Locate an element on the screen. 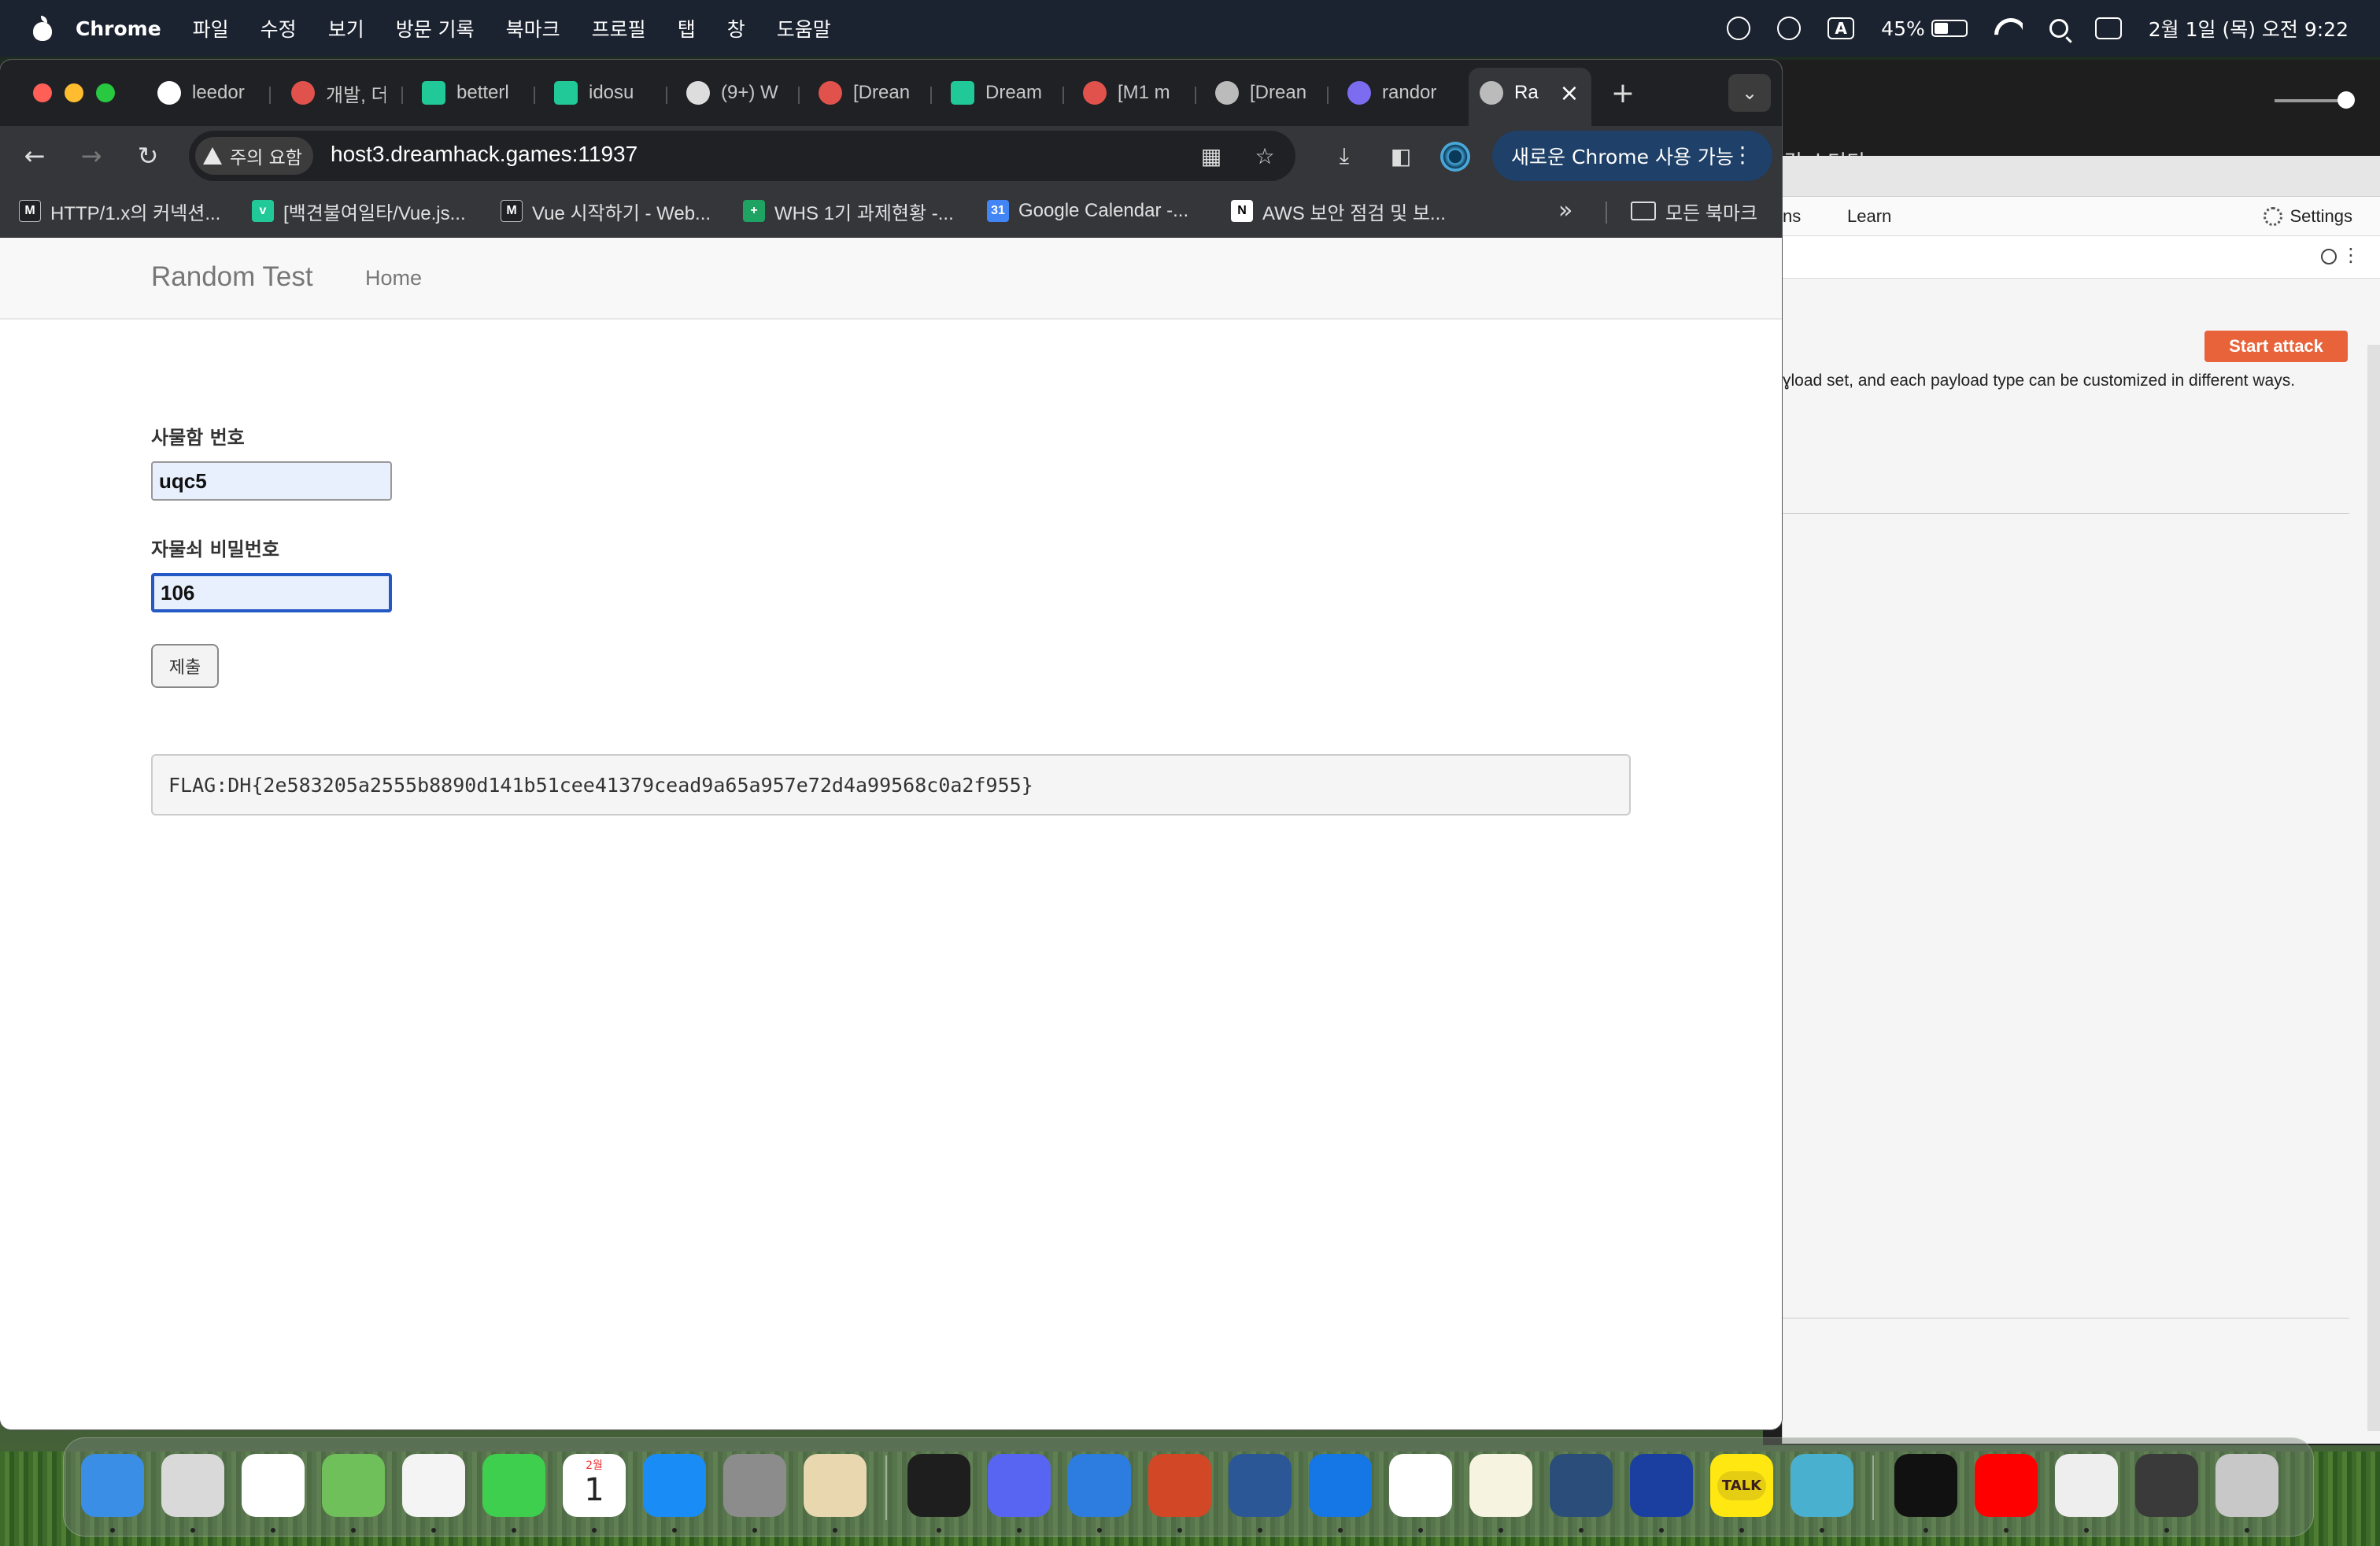  menu-item-view: 보기 is located at coordinates (346, 28).